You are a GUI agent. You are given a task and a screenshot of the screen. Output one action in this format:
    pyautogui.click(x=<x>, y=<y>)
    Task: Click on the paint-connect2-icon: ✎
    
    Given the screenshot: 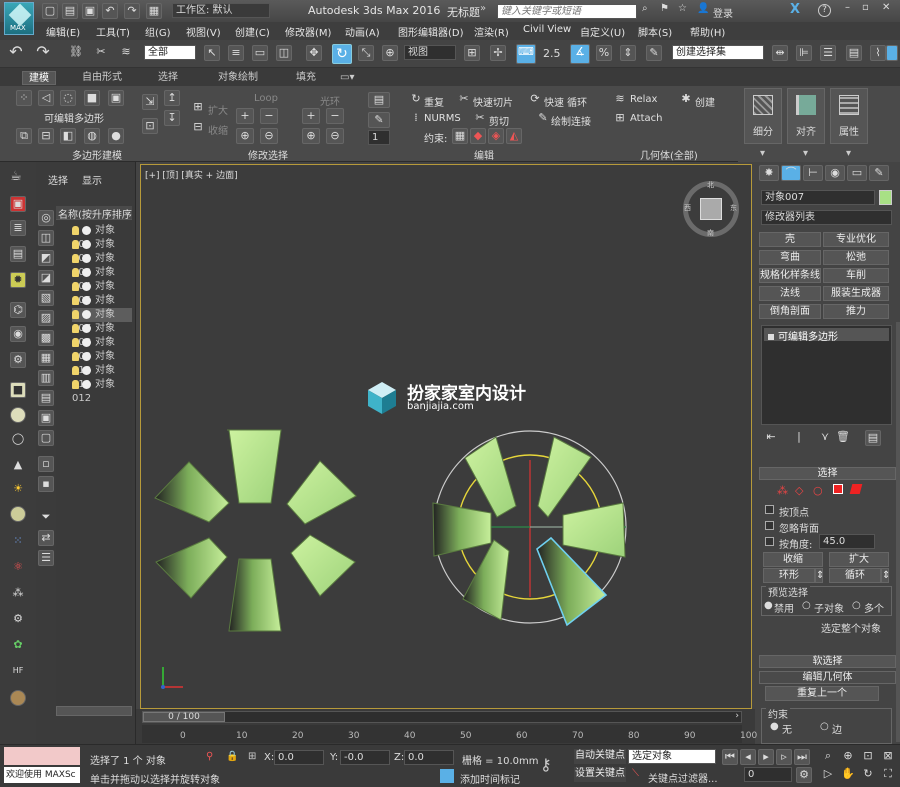 What is the action you would take?
    pyautogui.click(x=543, y=119)
    